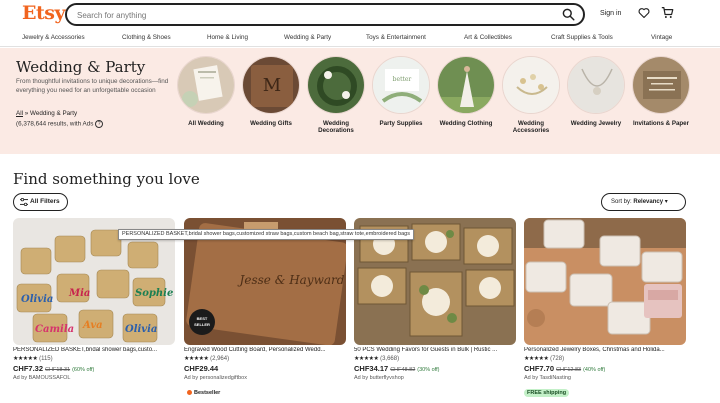  What do you see at coordinates (621, 202) in the screenshot?
I see `sort-prefix: Sort by:` at bounding box center [621, 202].